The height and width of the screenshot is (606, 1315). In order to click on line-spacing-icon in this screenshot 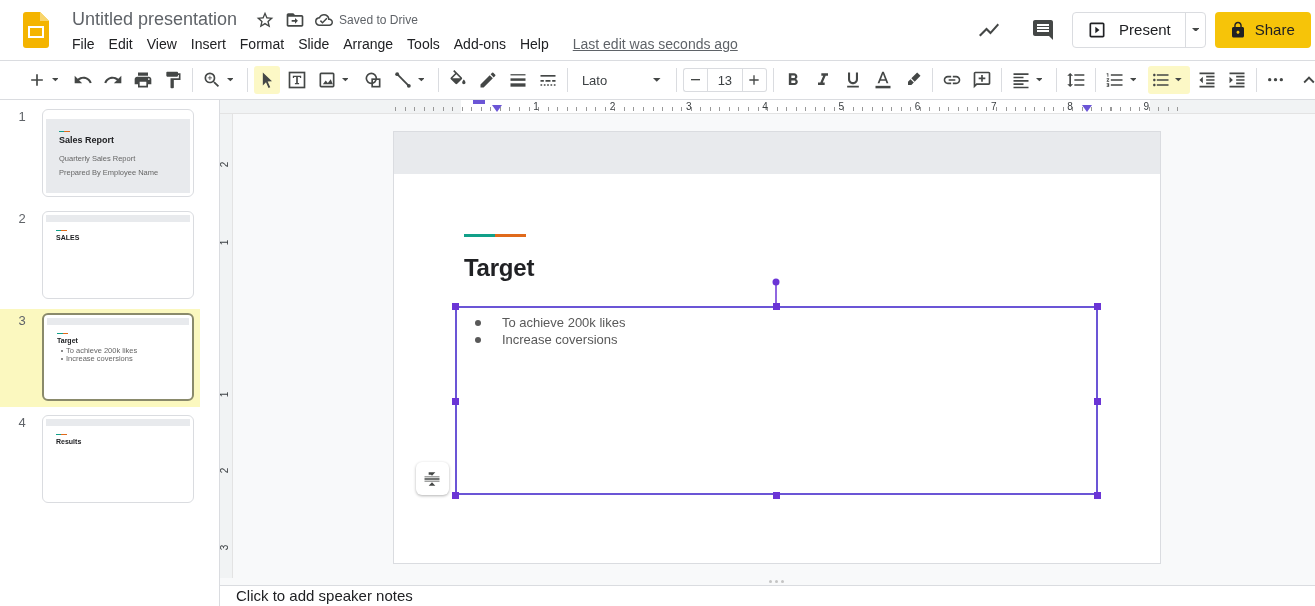, I will do `click(1075, 80)`.